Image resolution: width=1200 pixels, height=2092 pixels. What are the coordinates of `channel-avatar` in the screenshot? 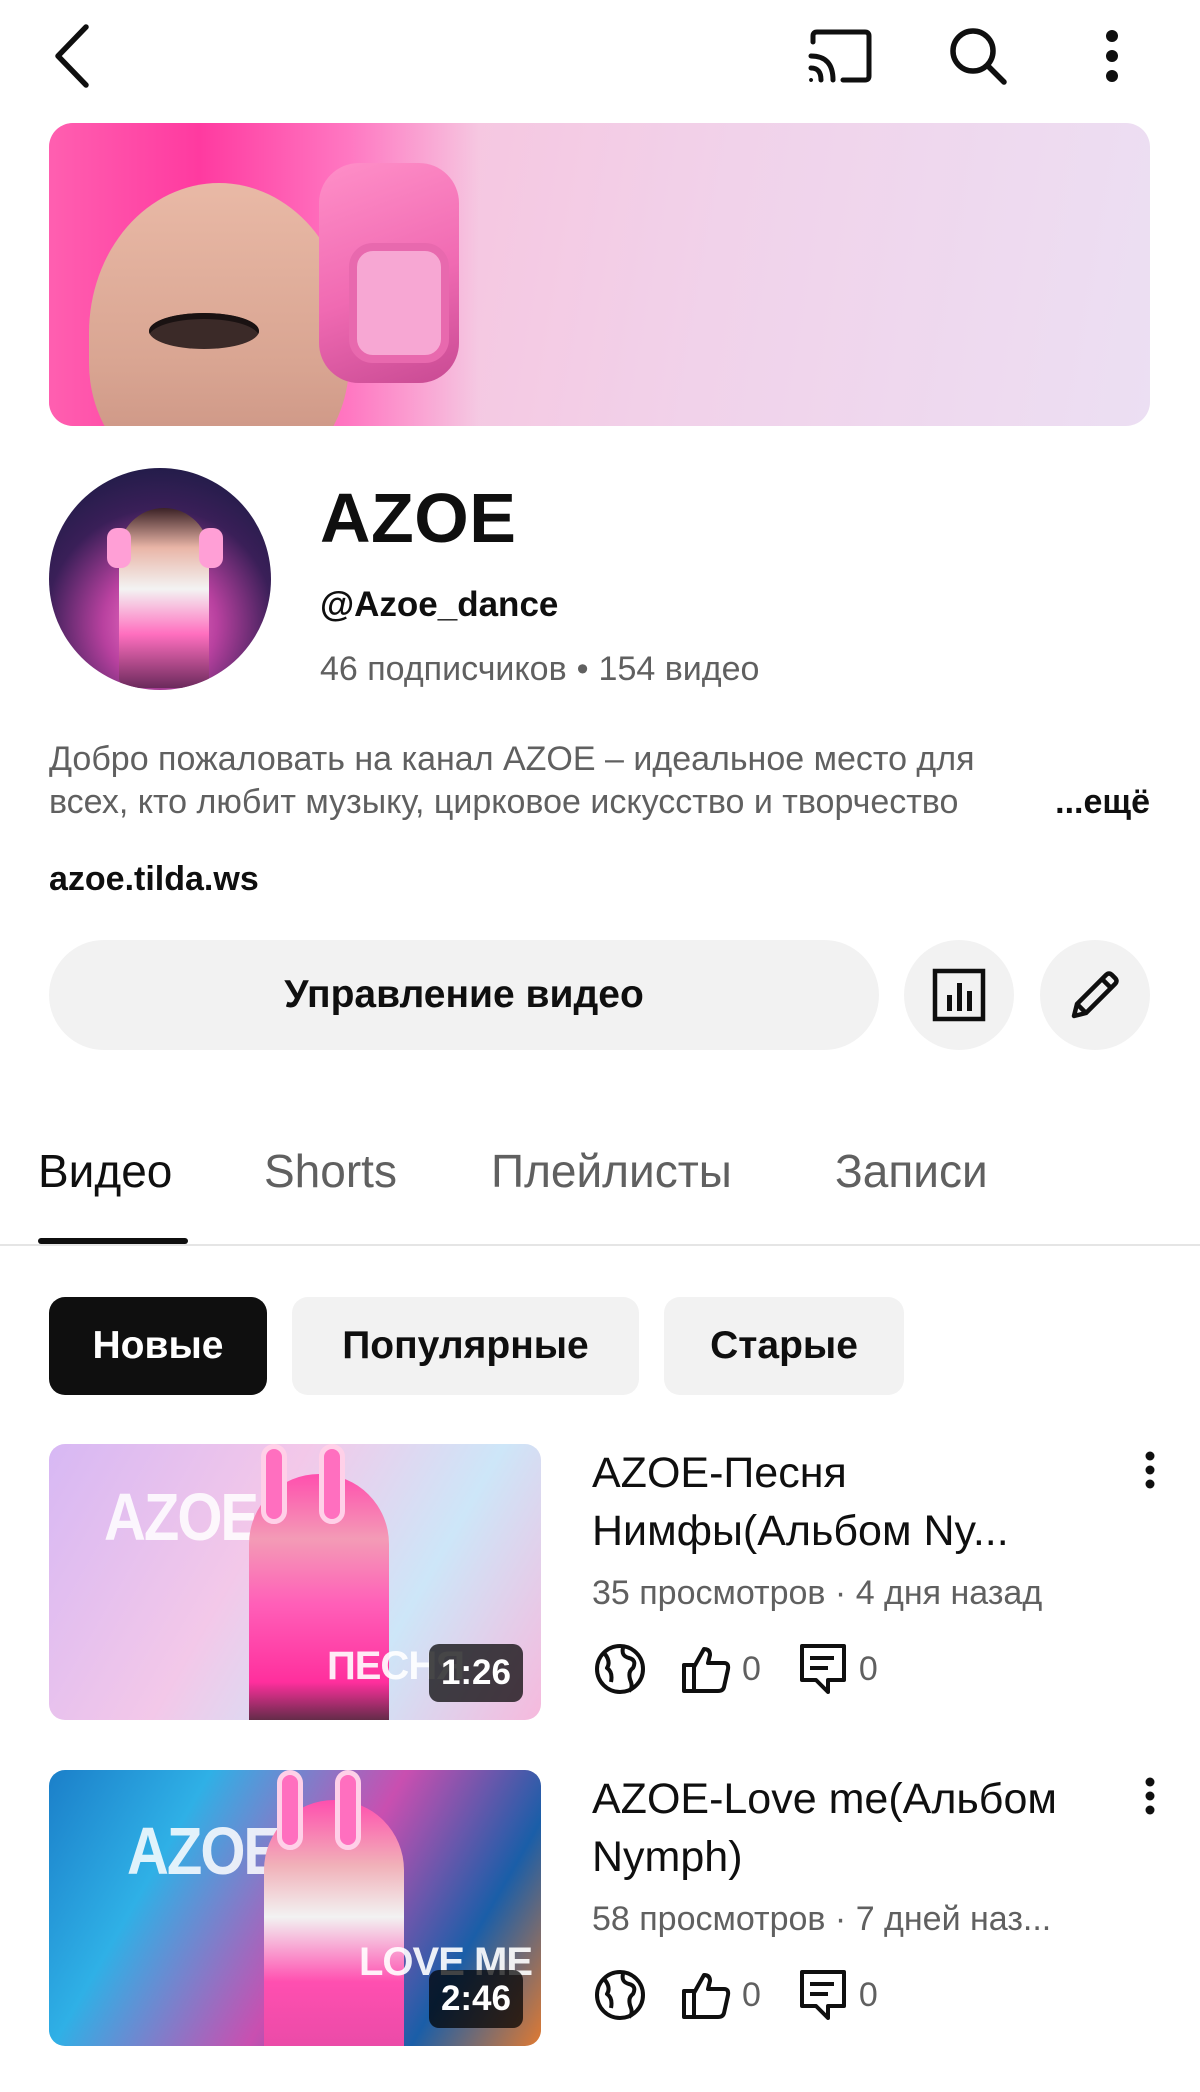 It's located at (160, 579).